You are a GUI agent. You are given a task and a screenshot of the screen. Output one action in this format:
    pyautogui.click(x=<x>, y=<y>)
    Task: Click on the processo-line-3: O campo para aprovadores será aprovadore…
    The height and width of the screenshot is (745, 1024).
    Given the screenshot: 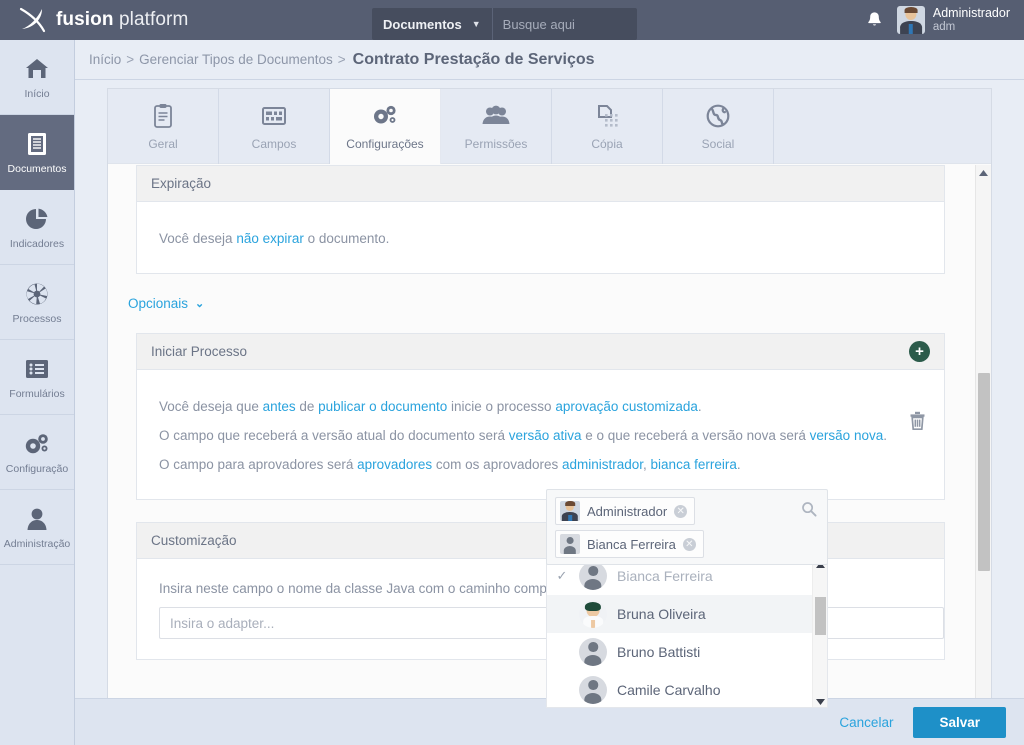 What is the action you would take?
    pyautogui.click(x=540, y=464)
    